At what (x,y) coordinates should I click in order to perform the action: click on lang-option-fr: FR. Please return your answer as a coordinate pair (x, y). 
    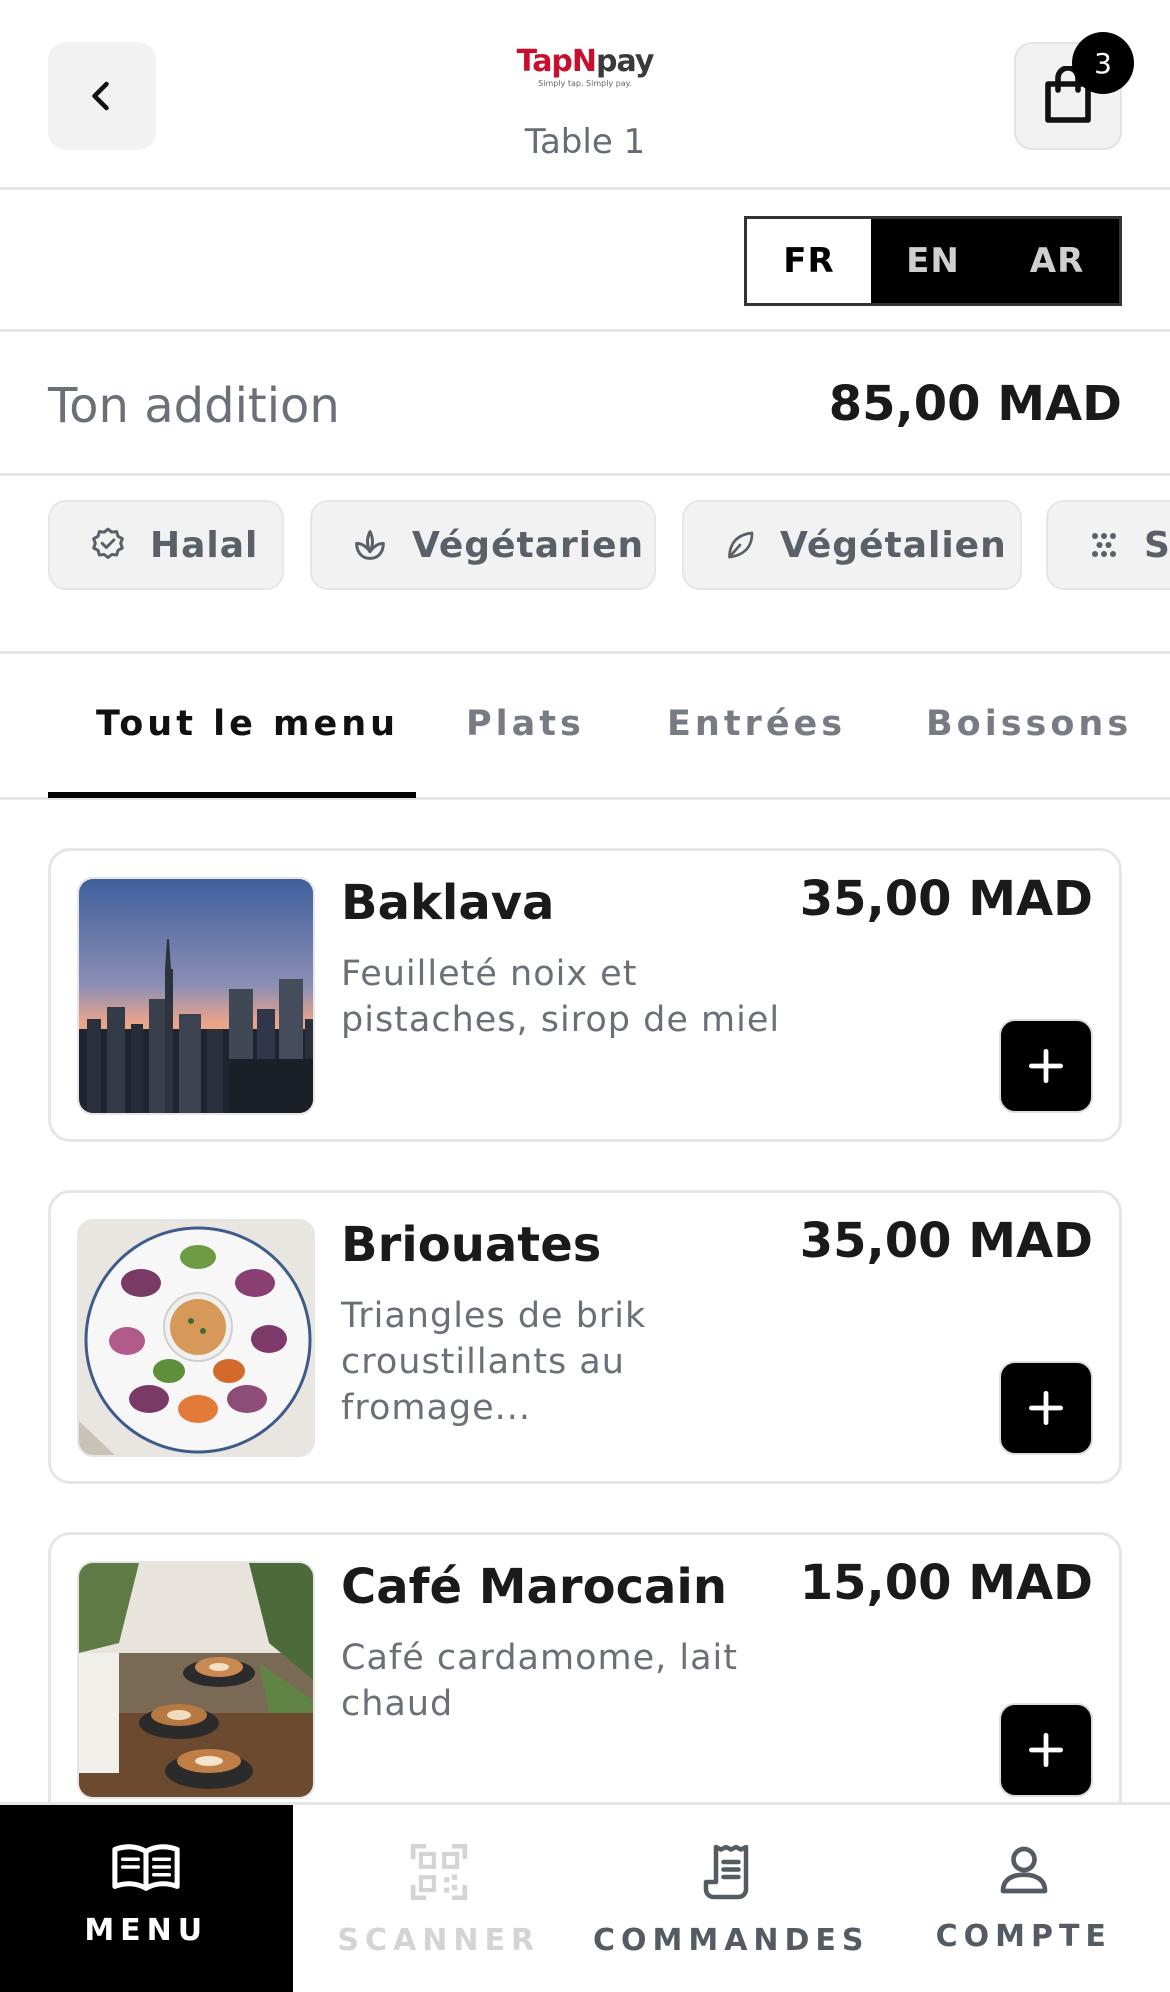
    Looking at the image, I should click on (809, 261).